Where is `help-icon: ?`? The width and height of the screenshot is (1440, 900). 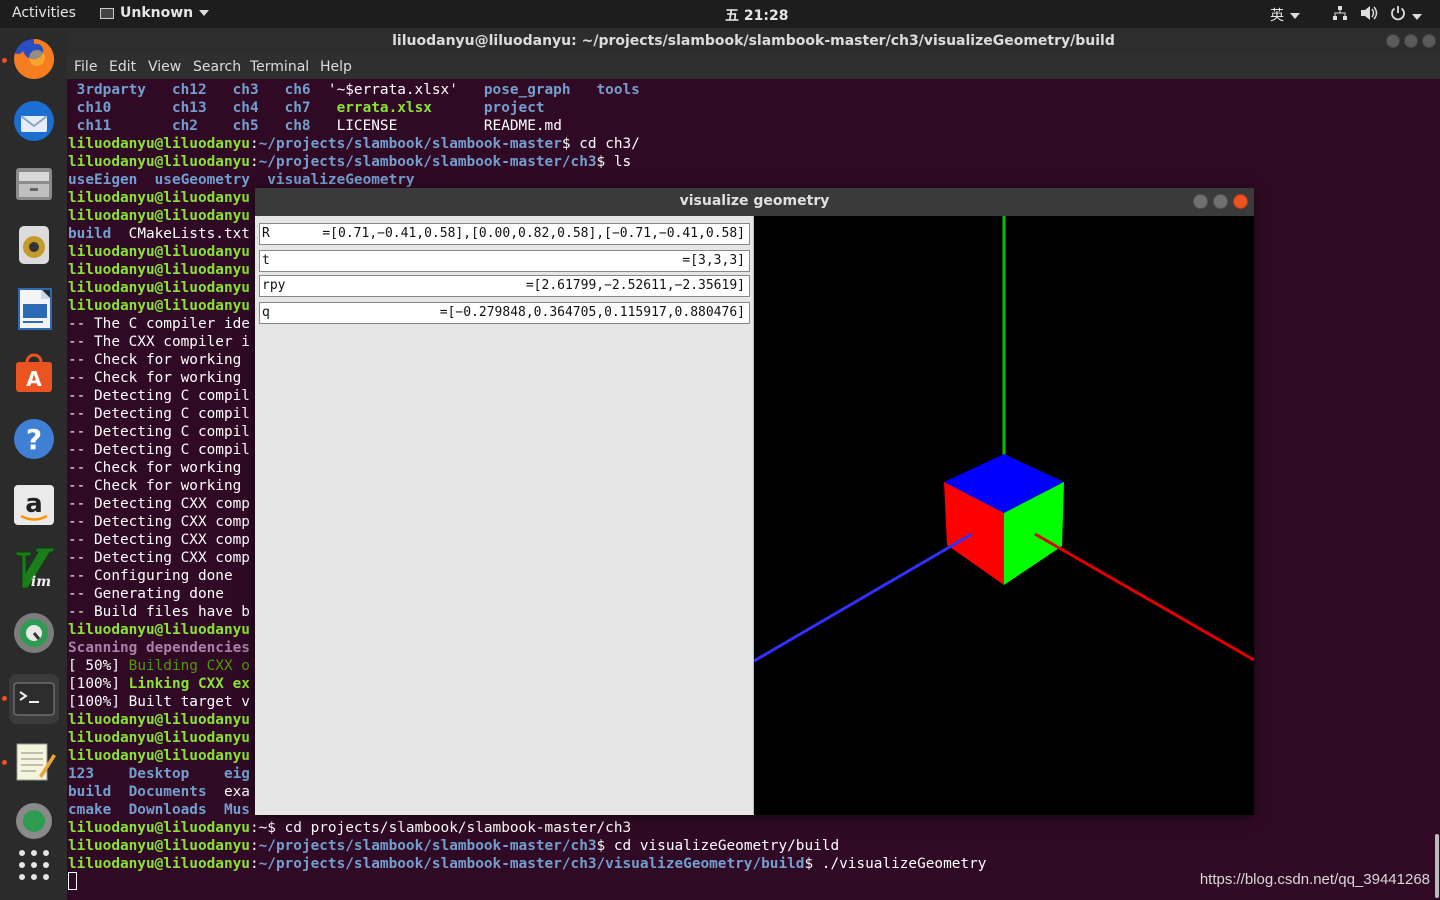 help-icon: ? is located at coordinates (34, 439).